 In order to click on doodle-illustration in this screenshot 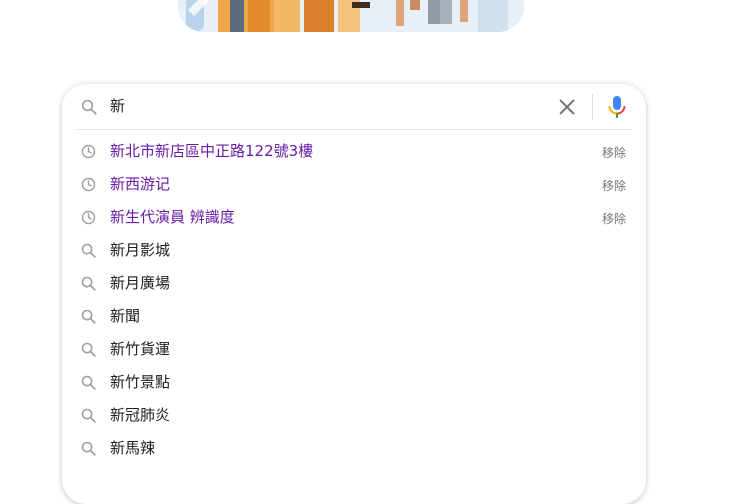, I will do `click(351, 16)`.